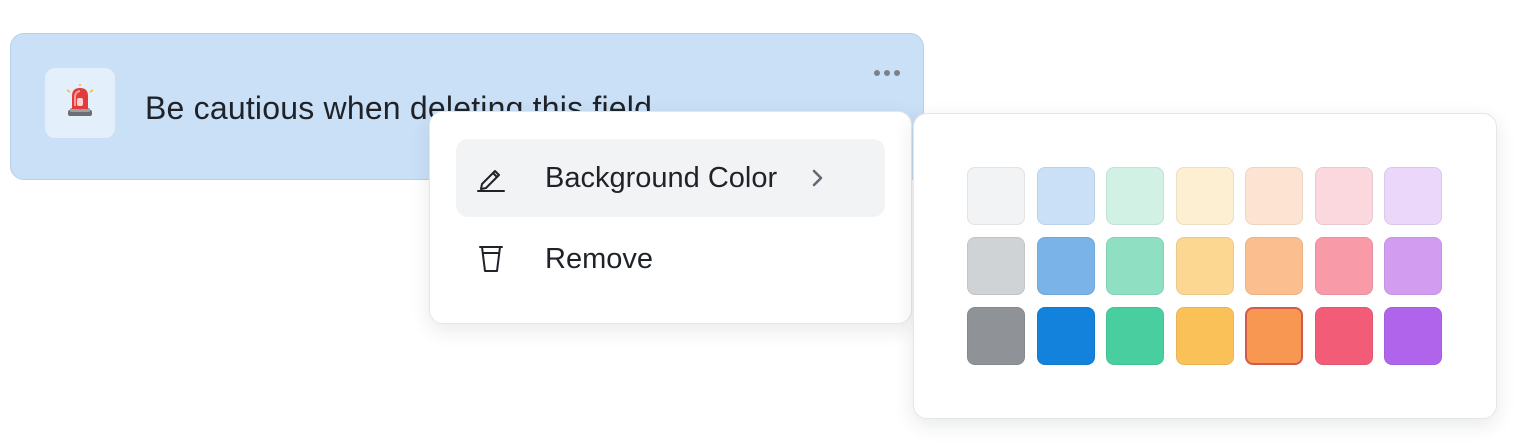 This screenshot has height=444, width=1528. What do you see at coordinates (599, 259) in the screenshot?
I see `menu-item-label: Remove` at bounding box center [599, 259].